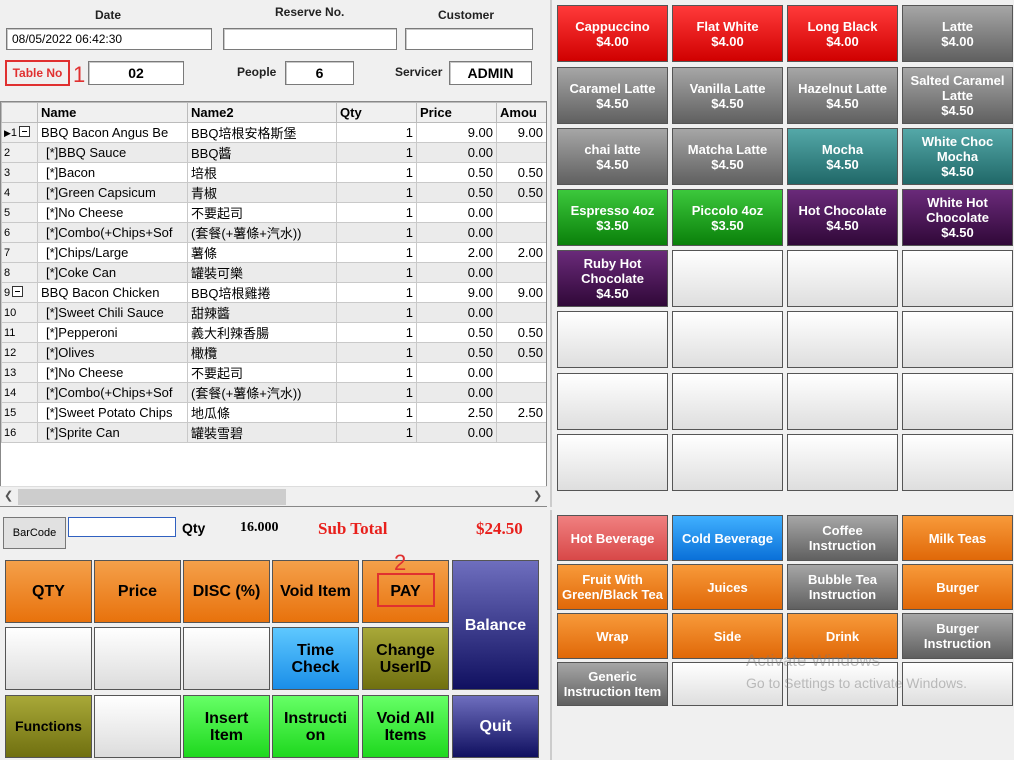  I want to click on table-row: ▶1 BBQ Bacon Angus Be BBQ培根安格斯堡 1 9.00 9.00, so click(273, 132).